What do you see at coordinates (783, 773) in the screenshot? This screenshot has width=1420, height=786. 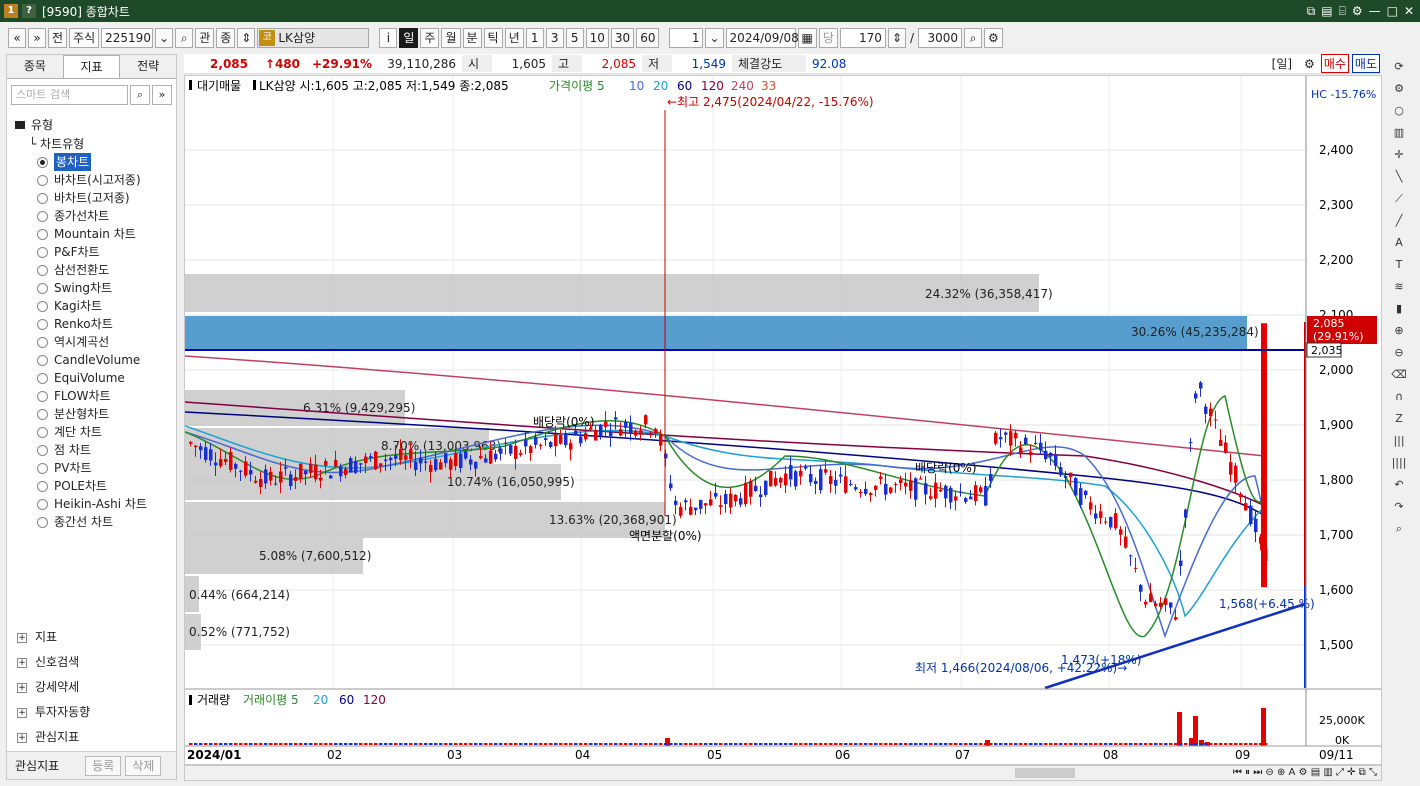 I see `chart-scrollbar: ⏮ ⏸ ⏭ ⊖ ⊕ A ⚙ ▤ ▥ ⤢ ✛ ⧉ ⤡` at bounding box center [783, 773].